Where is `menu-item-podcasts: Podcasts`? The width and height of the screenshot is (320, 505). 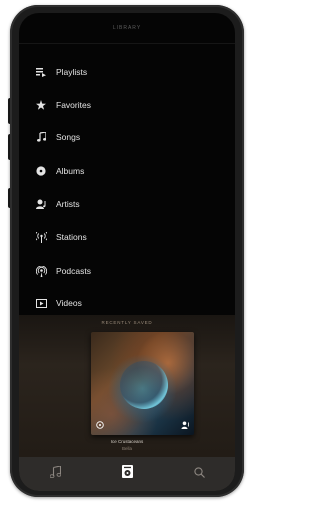
menu-item-podcasts: Podcasts is located at coordinates (127, 271).